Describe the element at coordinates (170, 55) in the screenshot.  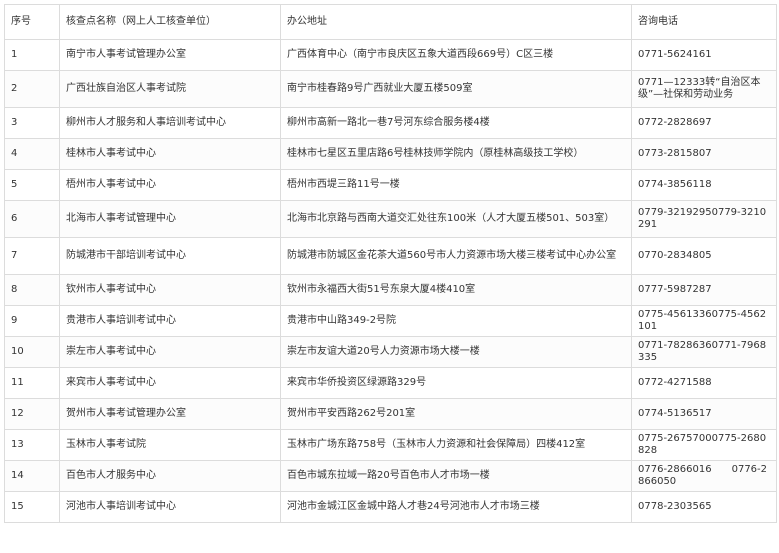
I see `cell-center-name: 南宁市人事考试管理办公室` at that location.